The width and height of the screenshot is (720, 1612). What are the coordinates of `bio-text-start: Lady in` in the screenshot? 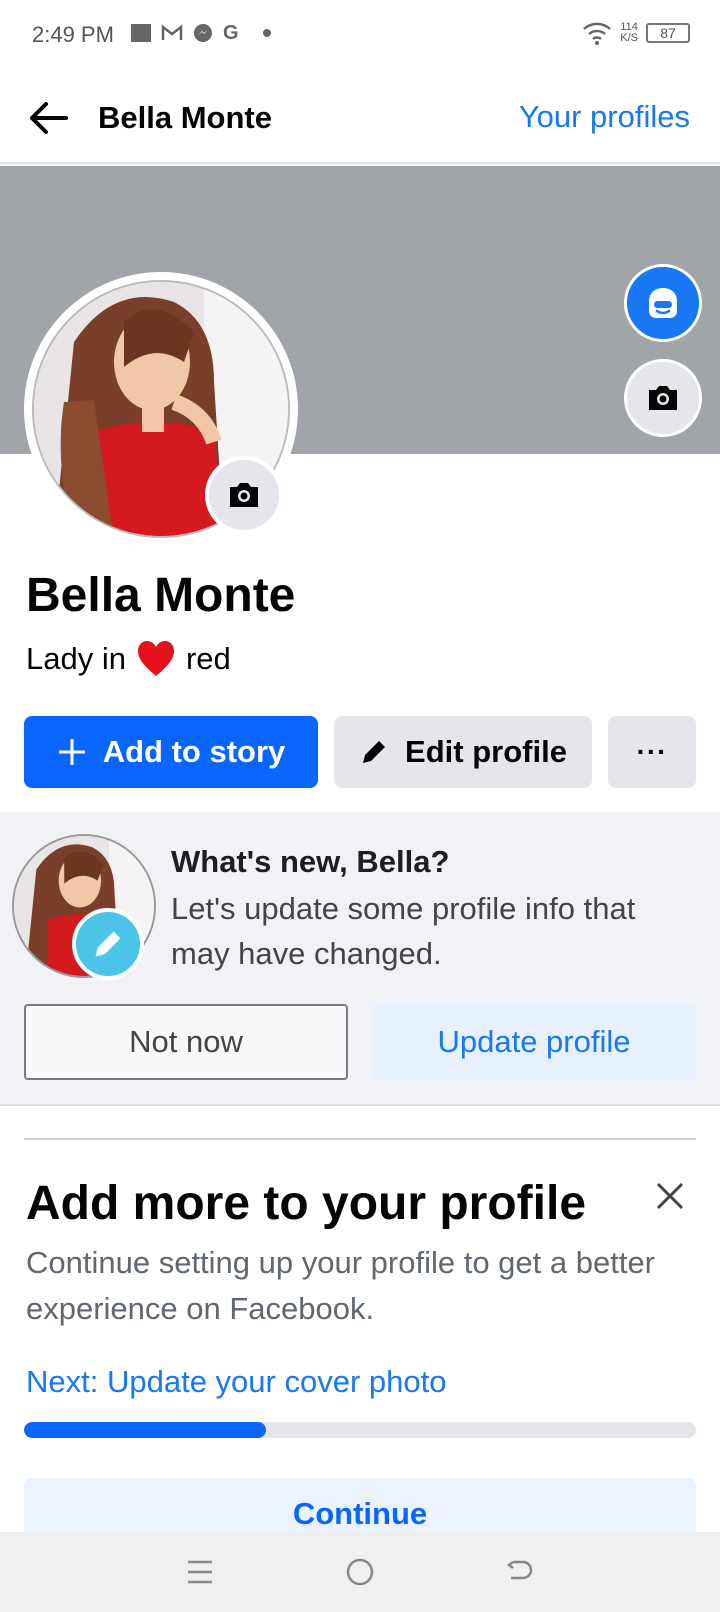 It's located at (76, 658).